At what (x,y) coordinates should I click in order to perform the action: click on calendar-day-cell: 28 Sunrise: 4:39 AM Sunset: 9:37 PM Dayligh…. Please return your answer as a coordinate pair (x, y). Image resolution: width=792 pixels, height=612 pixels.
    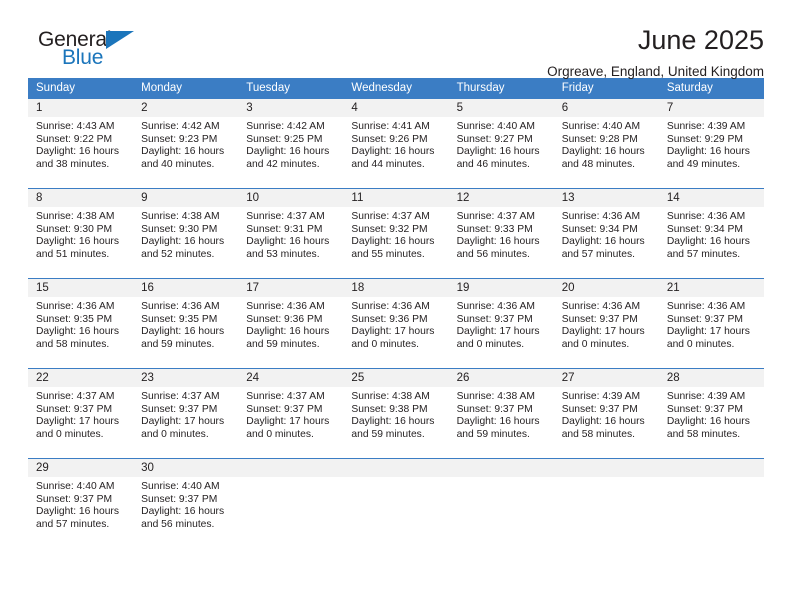
    Looking at the image, I should click on (711, 413).